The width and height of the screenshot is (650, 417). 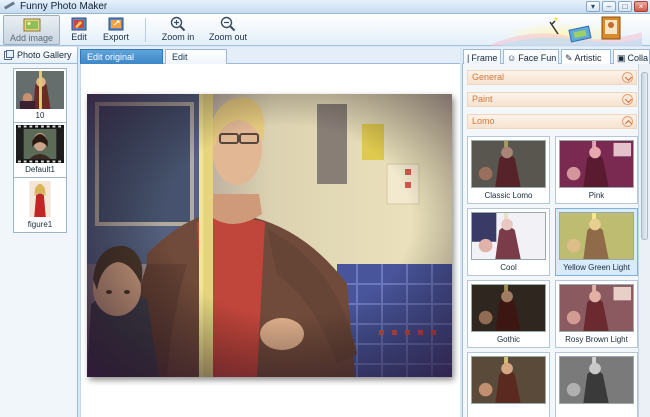 I want to click on section-paint: Paint, so click(x=552, y=99).